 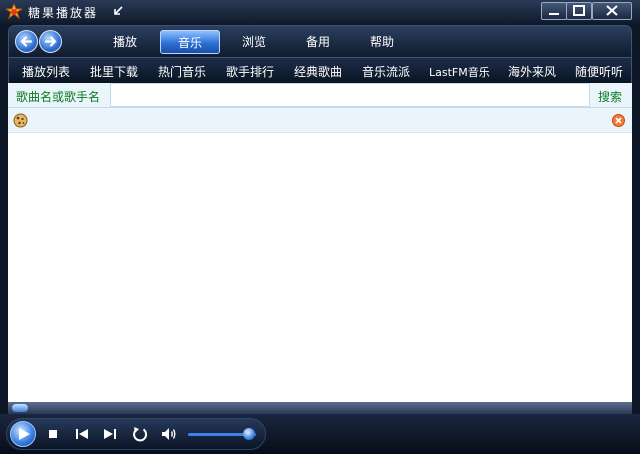 I want to click on search-button: 搜索, so click(x=610, y=96).